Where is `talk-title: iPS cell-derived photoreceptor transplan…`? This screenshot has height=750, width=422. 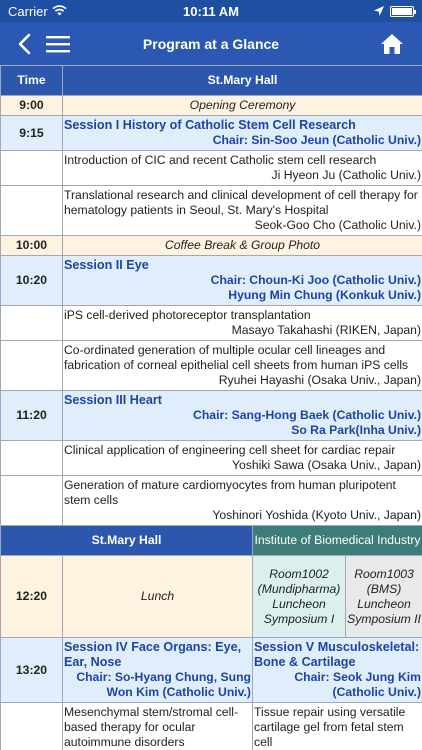 talk-title: iPS cell-derived photoreceptor transplan… is located at coordinates (187, 315).